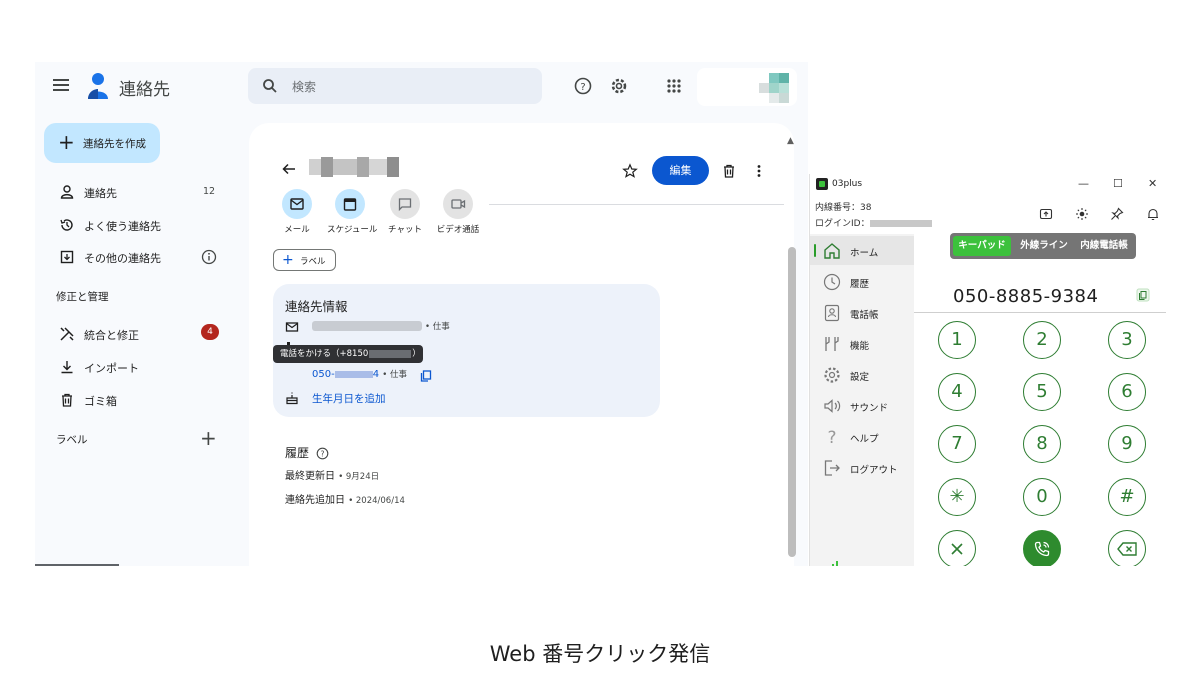  What do you see at coordinates (619, 86) in the screenshot?
I see `settings-gear-icon` at bounding box center [619, 86].